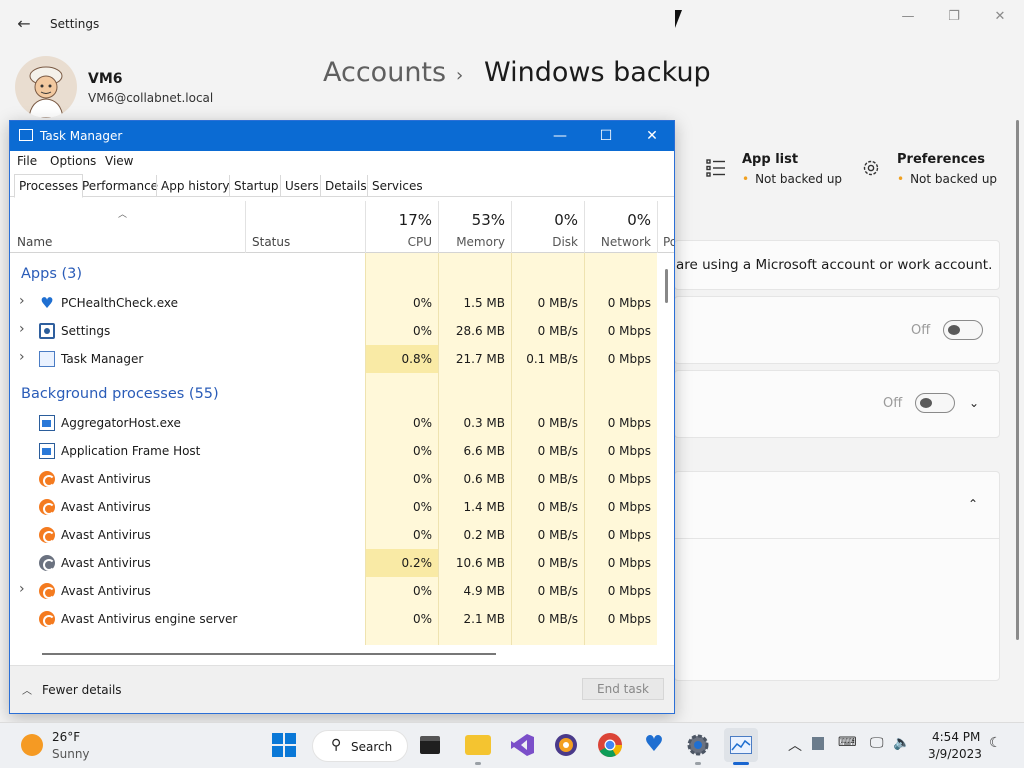 The width and height of the screenshot is (1024, 768). What do you see at coordinates (818, 743) in the screenshot?
I see `tray-app-icon` at bounding box center [818, 743].